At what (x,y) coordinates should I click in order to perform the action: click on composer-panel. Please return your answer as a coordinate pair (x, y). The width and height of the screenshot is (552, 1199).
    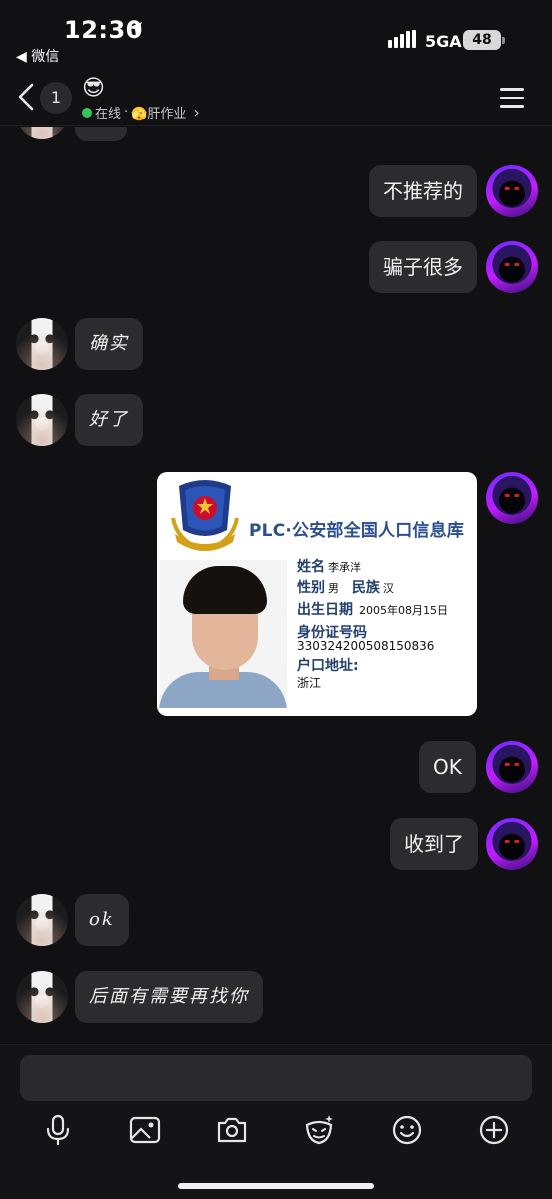
    Looking at the image, I should click on (276, 1121).